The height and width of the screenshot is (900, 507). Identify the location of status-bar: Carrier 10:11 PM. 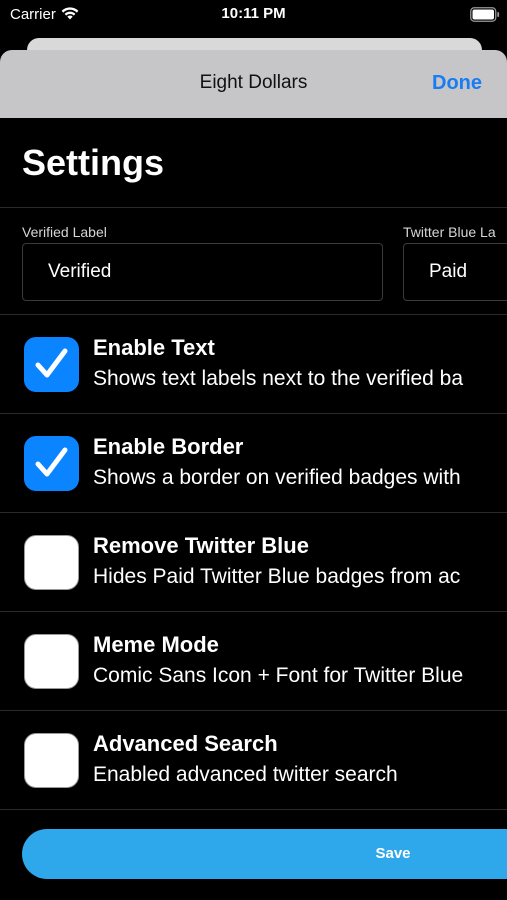
(253, 15).